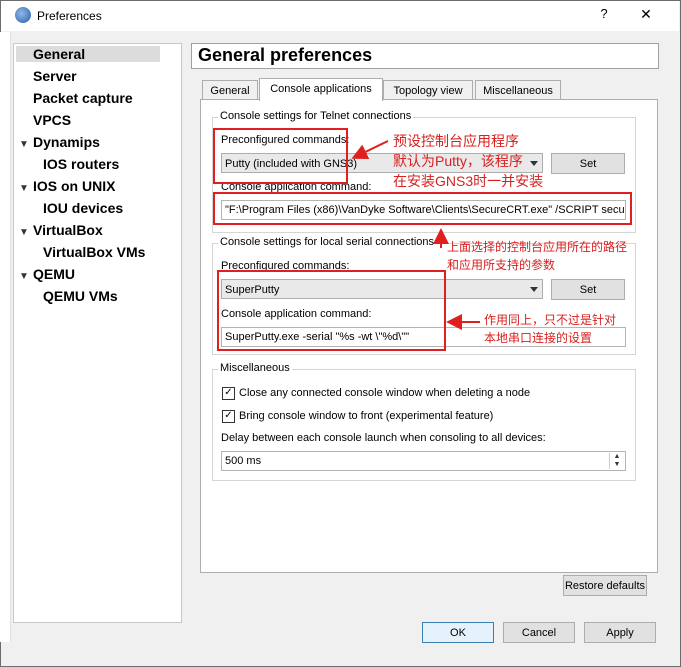 The width and height of the screenshot is (681, 667). Describe the element at coordinates (321, 89) in the screenshot. I see `tab-console-applications: Console applications` at that location.